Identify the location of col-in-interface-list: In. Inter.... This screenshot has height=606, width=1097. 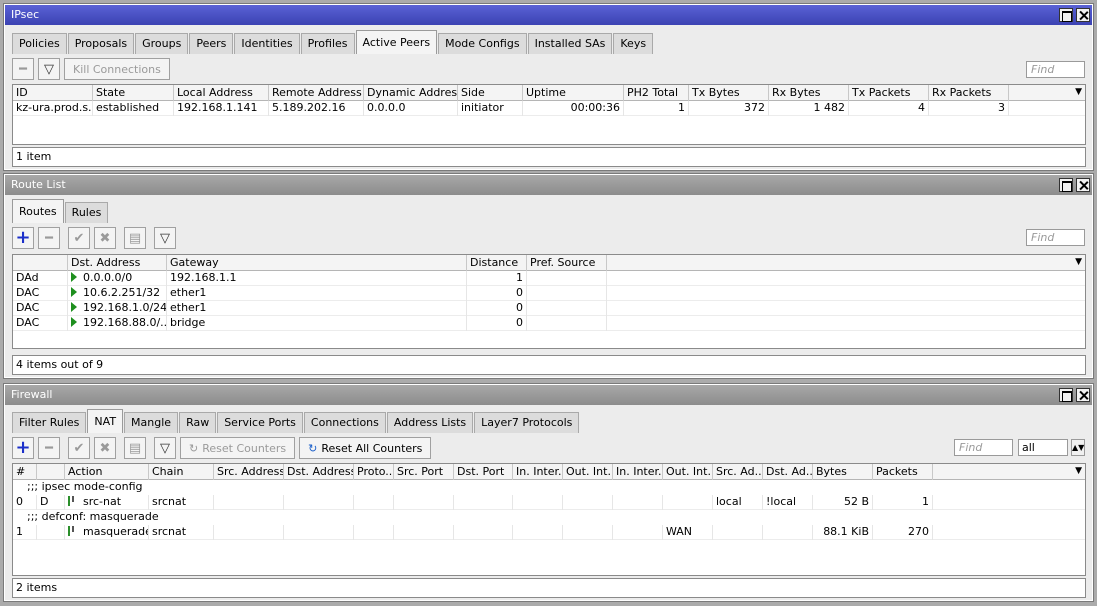
(638, 472).